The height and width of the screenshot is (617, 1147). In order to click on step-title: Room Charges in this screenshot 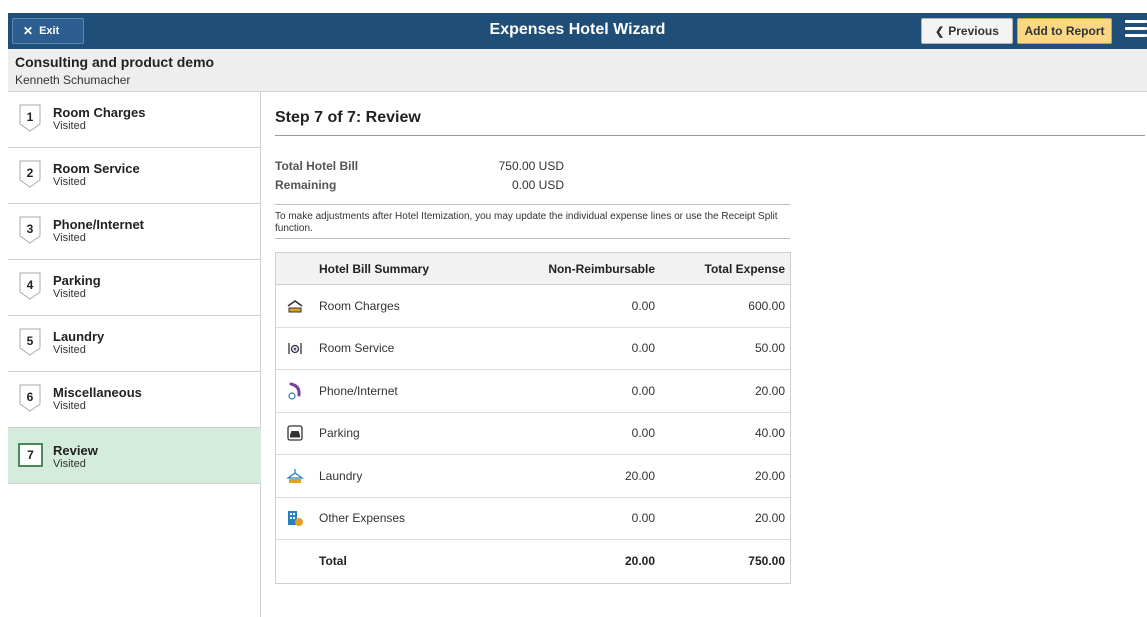, I will do `click(99, 112)`.